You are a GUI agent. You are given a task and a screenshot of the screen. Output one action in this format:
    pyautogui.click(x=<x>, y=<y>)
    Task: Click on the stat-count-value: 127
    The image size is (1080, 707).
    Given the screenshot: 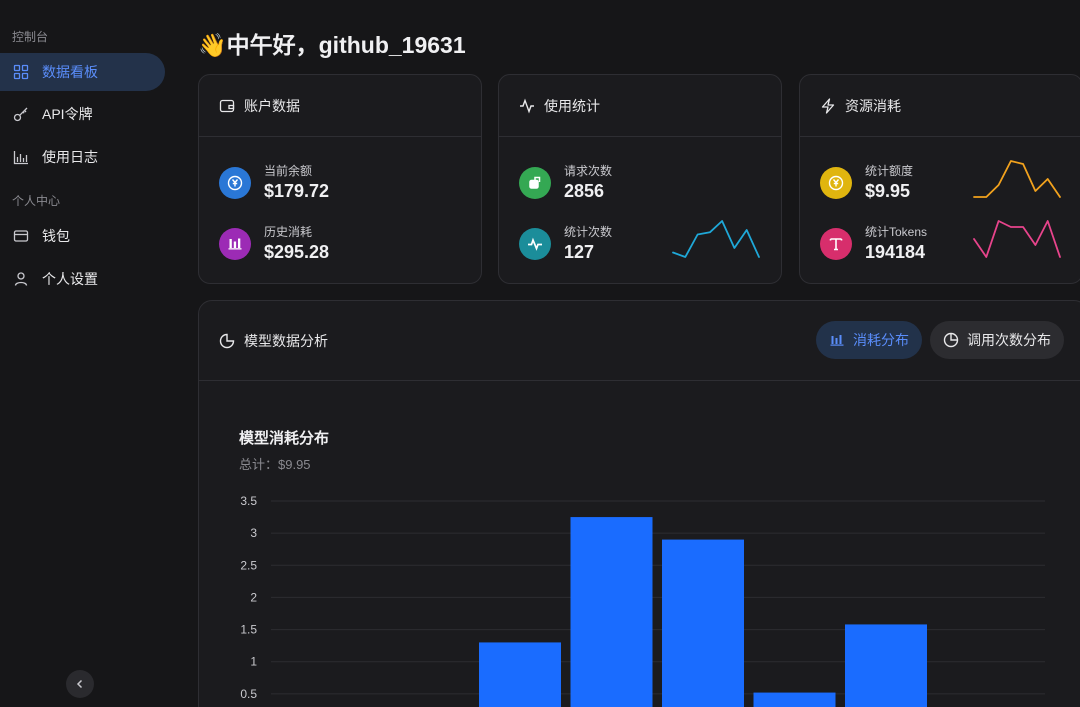 What is the action you would take?
    pyautogui.click(x=579, y=252)
    